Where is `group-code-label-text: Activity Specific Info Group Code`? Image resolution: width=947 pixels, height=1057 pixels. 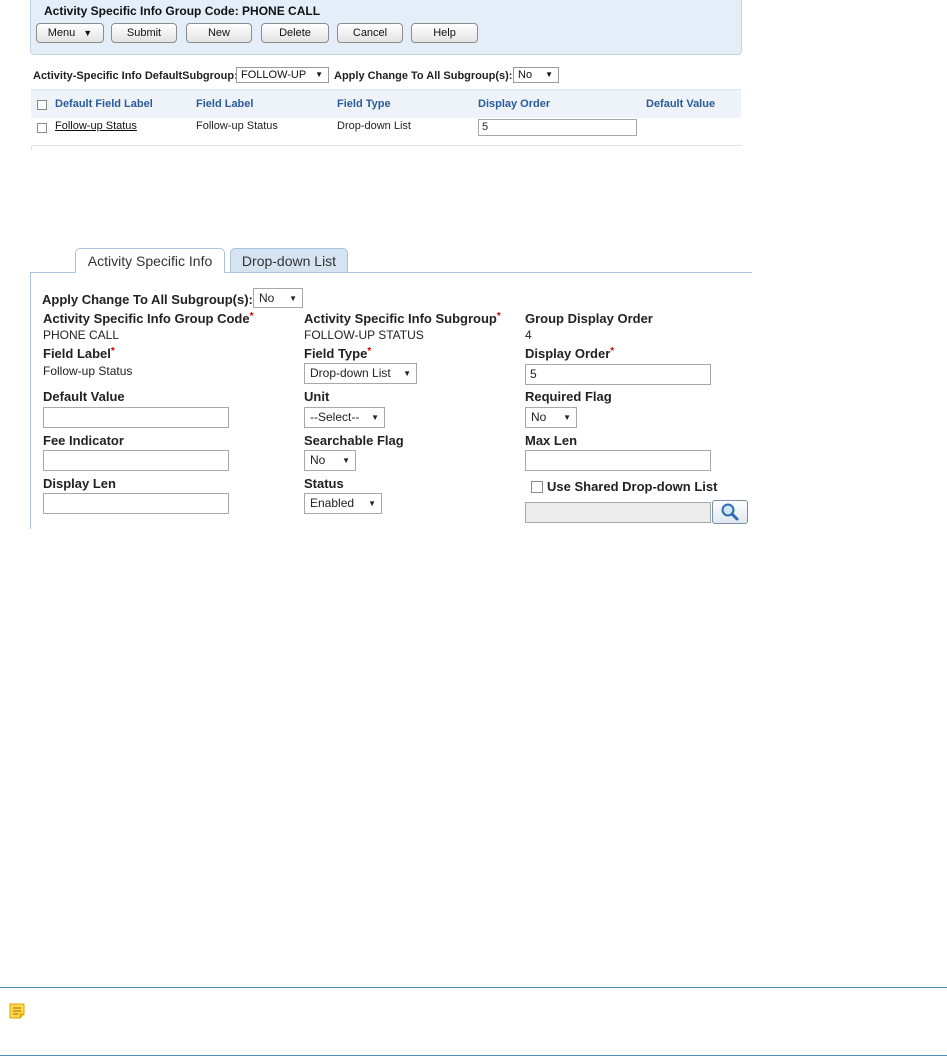
group-code-label-text: Activity Specific Info Group Code is located at coordinates (146, 318).